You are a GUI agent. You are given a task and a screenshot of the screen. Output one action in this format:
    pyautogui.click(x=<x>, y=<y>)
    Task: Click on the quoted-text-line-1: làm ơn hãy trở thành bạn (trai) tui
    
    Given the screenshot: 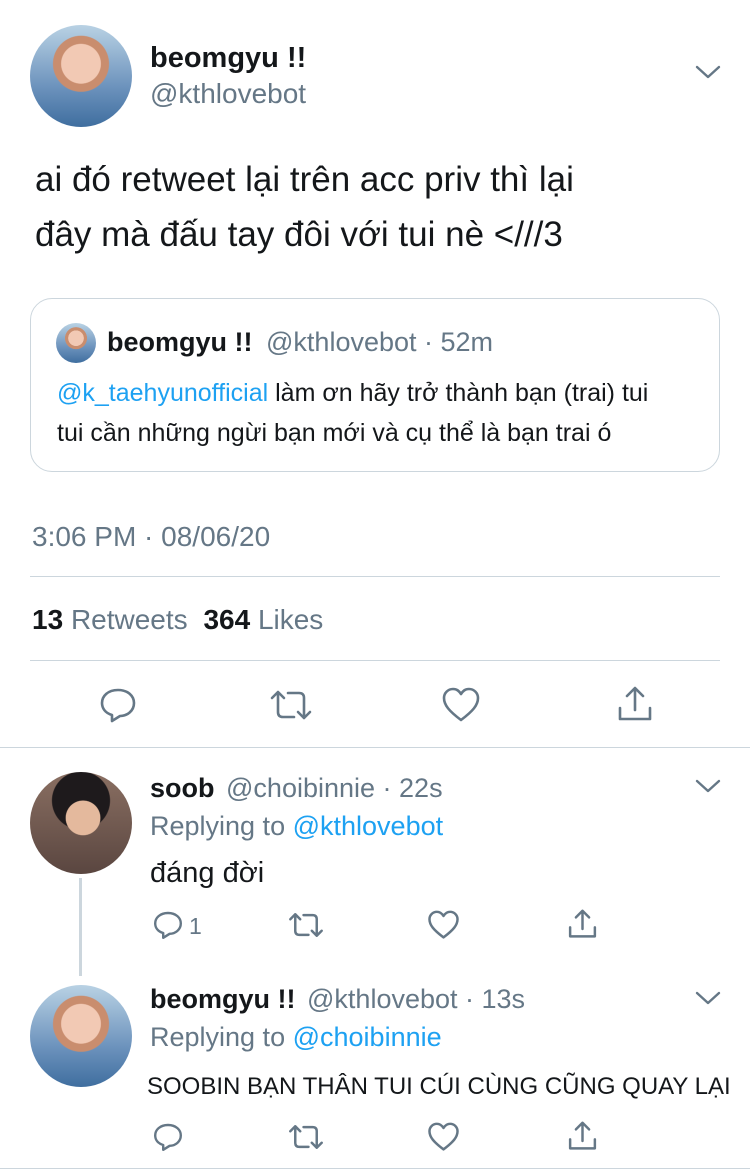 What is the action you would take?
    pyautogui.click(x=458, y=393)
    